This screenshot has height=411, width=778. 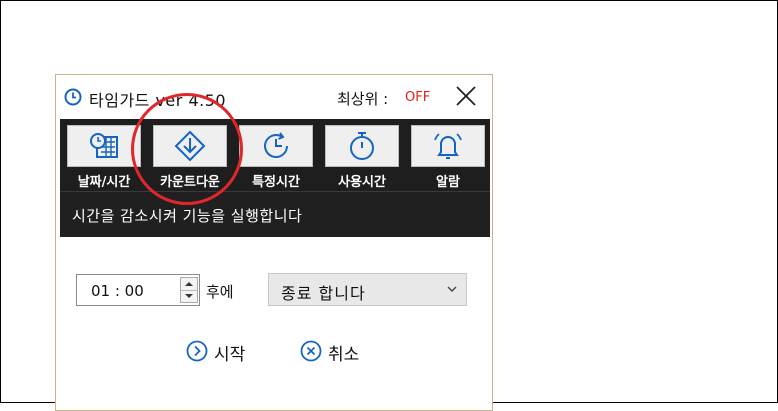 I want to click on mode-description-bar: 시간을 감소시켜 기능을 실행합니다, so click(x=275, y=214).